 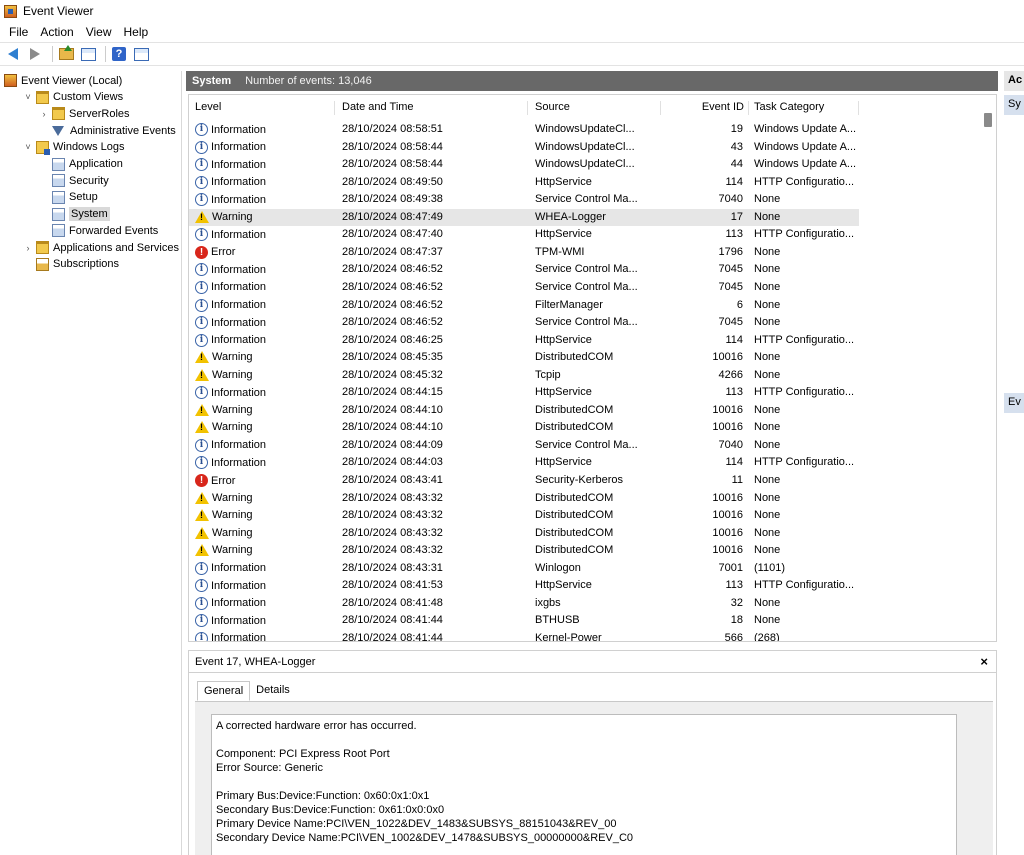 What do you see at coordinates (35, 54) in the screenshot?
I see `forward-button` at bounding box center [35, 54].